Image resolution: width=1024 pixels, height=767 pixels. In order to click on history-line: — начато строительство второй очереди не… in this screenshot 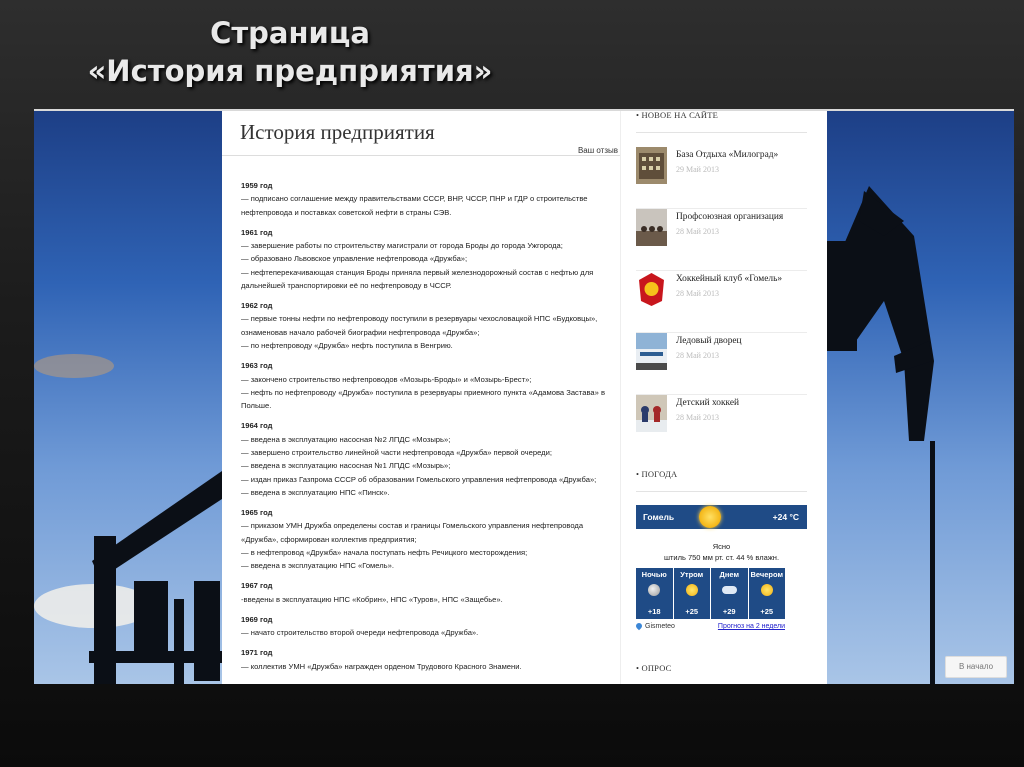, I will do `click(360, 633)`.